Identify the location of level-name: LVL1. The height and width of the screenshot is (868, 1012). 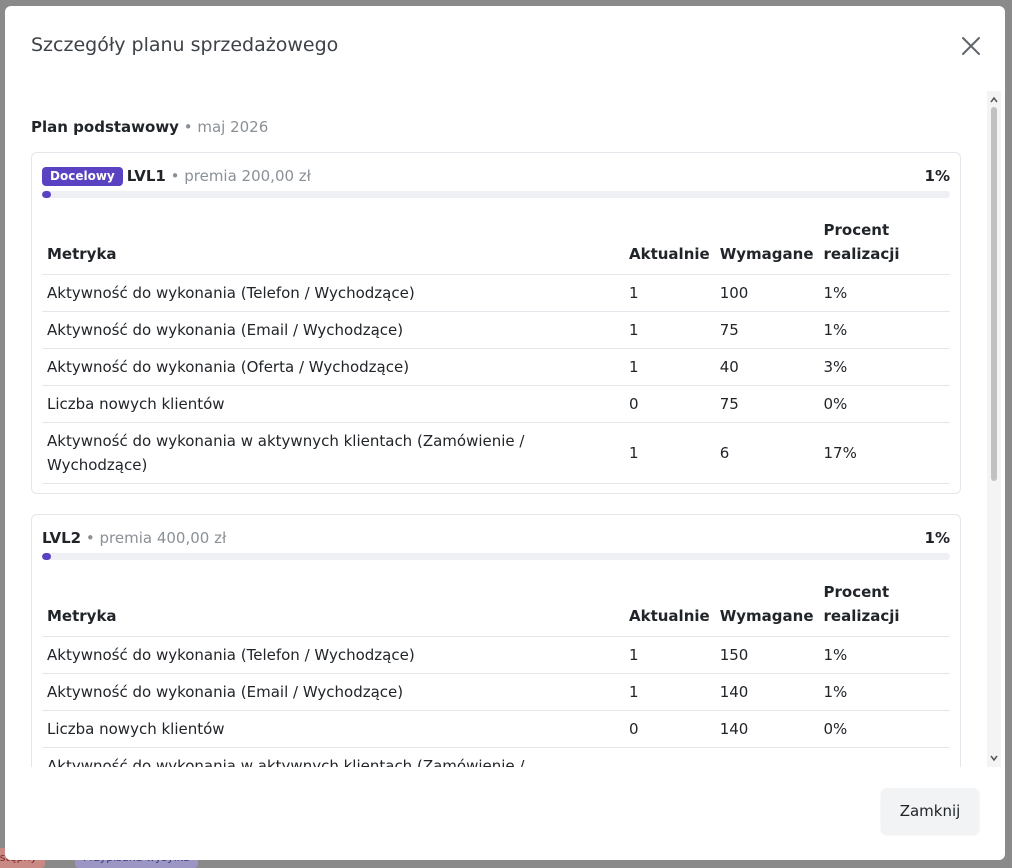
(146, 176).